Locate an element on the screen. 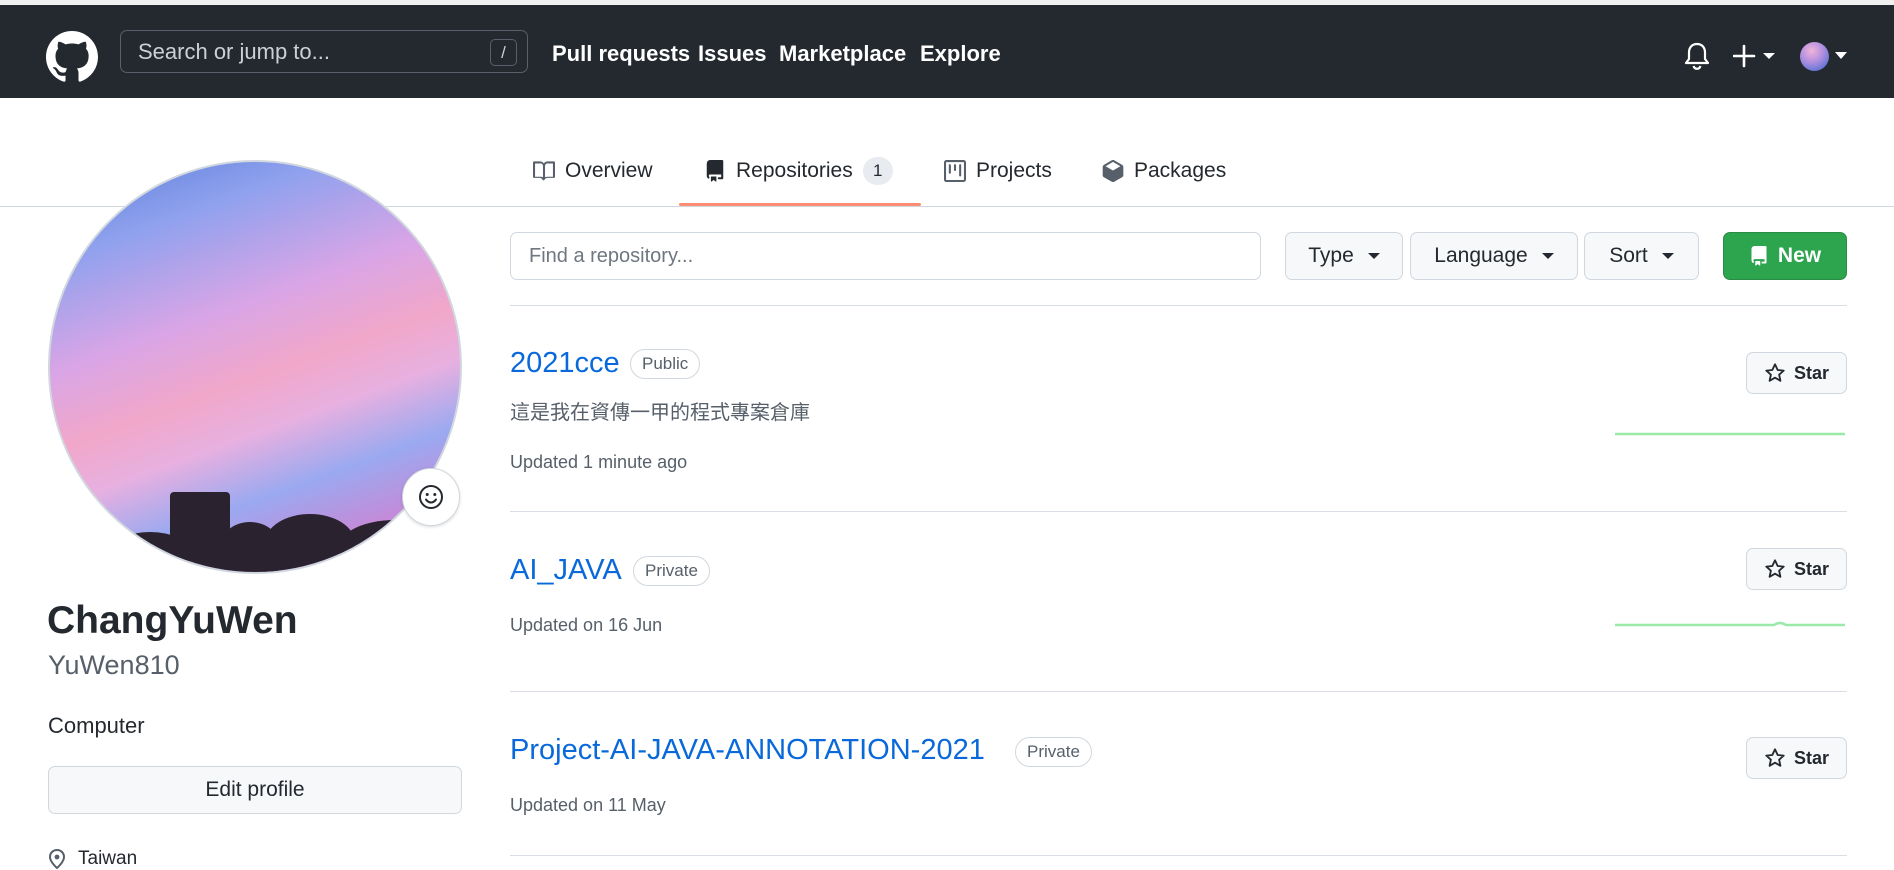  profile-bio: Computer is located at coordinates (96, 725).